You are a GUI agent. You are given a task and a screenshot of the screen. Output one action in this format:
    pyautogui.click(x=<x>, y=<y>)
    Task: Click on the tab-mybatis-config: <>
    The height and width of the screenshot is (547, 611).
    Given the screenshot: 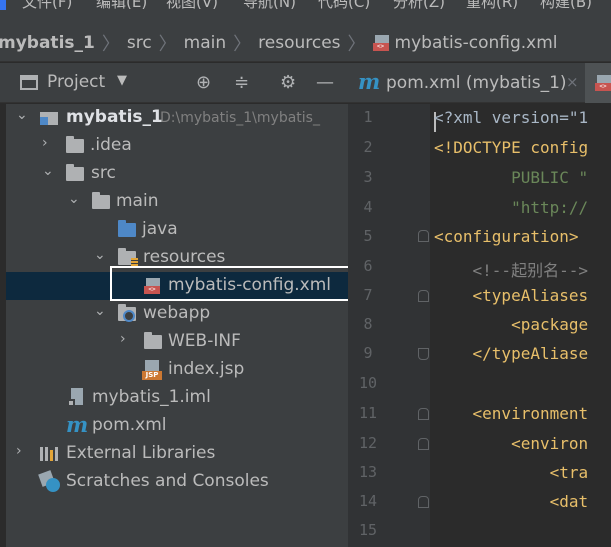 What is the action you would take?
    pyautogui.click(x=598, y=83)
    